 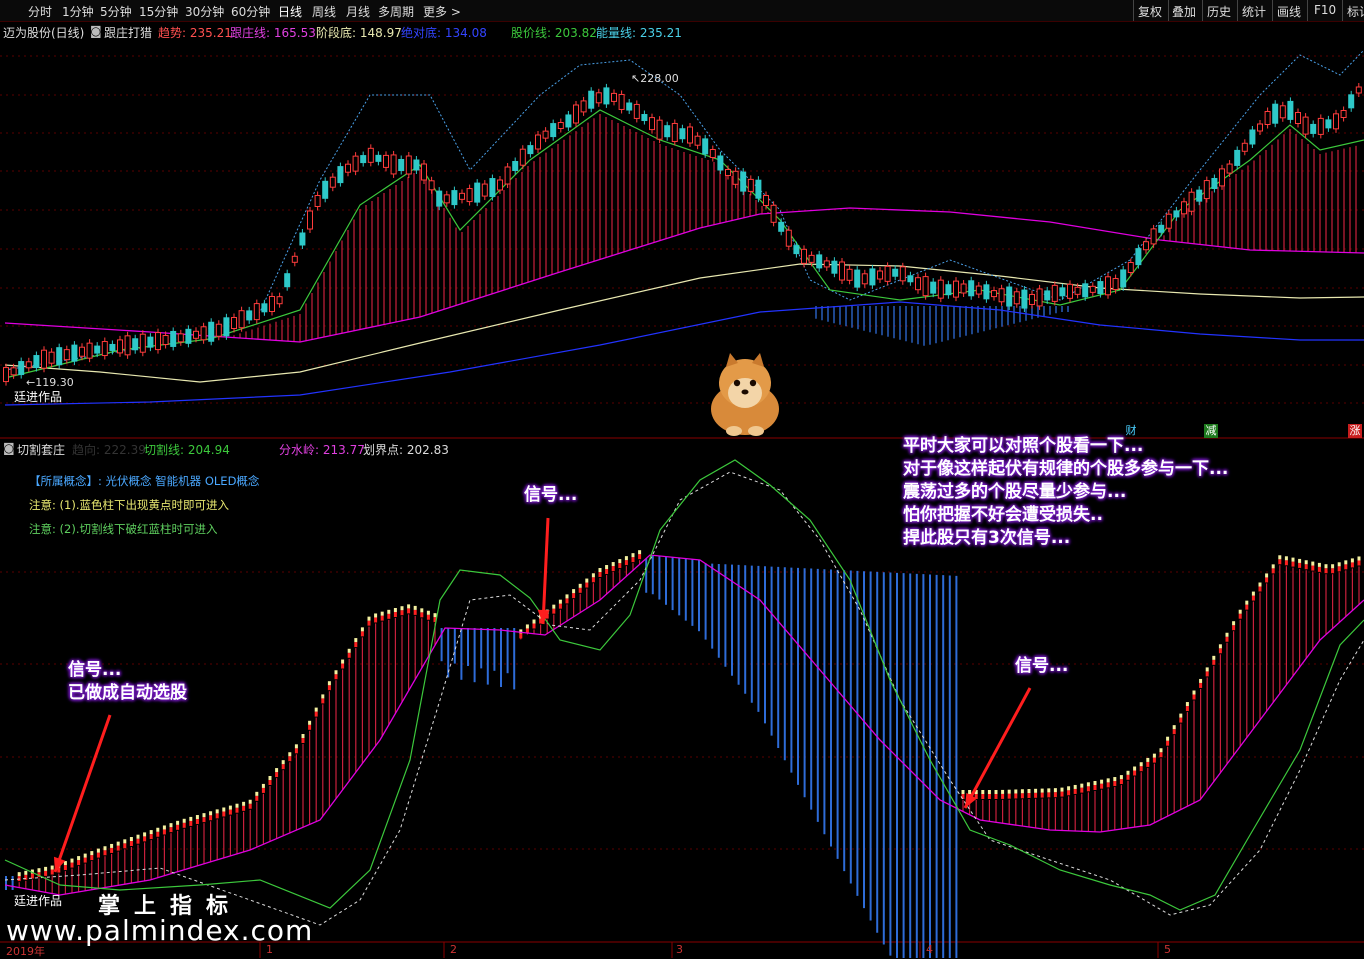 What do you see at coordinates (128, 32) in the screenshot?
I see `indicator-name: 跟庄打猎` at bounding box center [128, 32].